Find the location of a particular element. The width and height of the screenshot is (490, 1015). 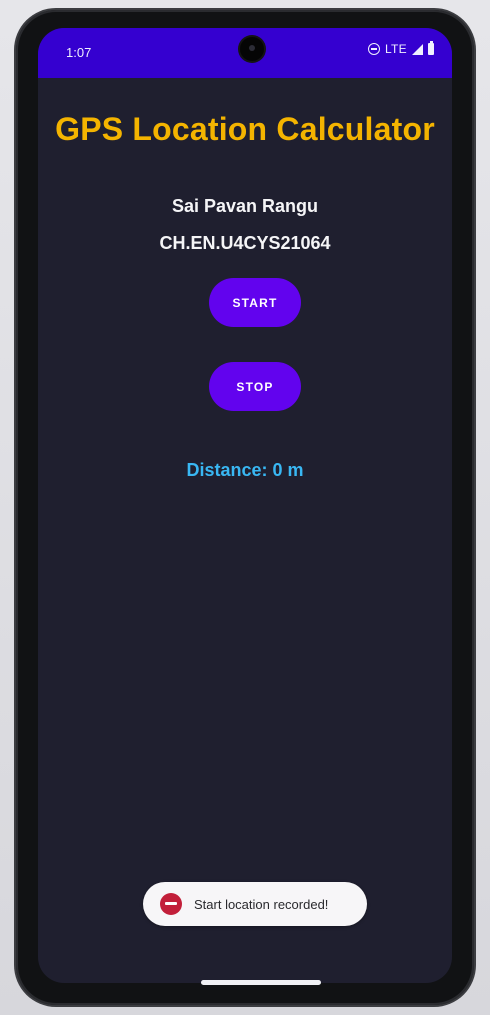

status-icons: LTE is located at coordinates (400, 48).